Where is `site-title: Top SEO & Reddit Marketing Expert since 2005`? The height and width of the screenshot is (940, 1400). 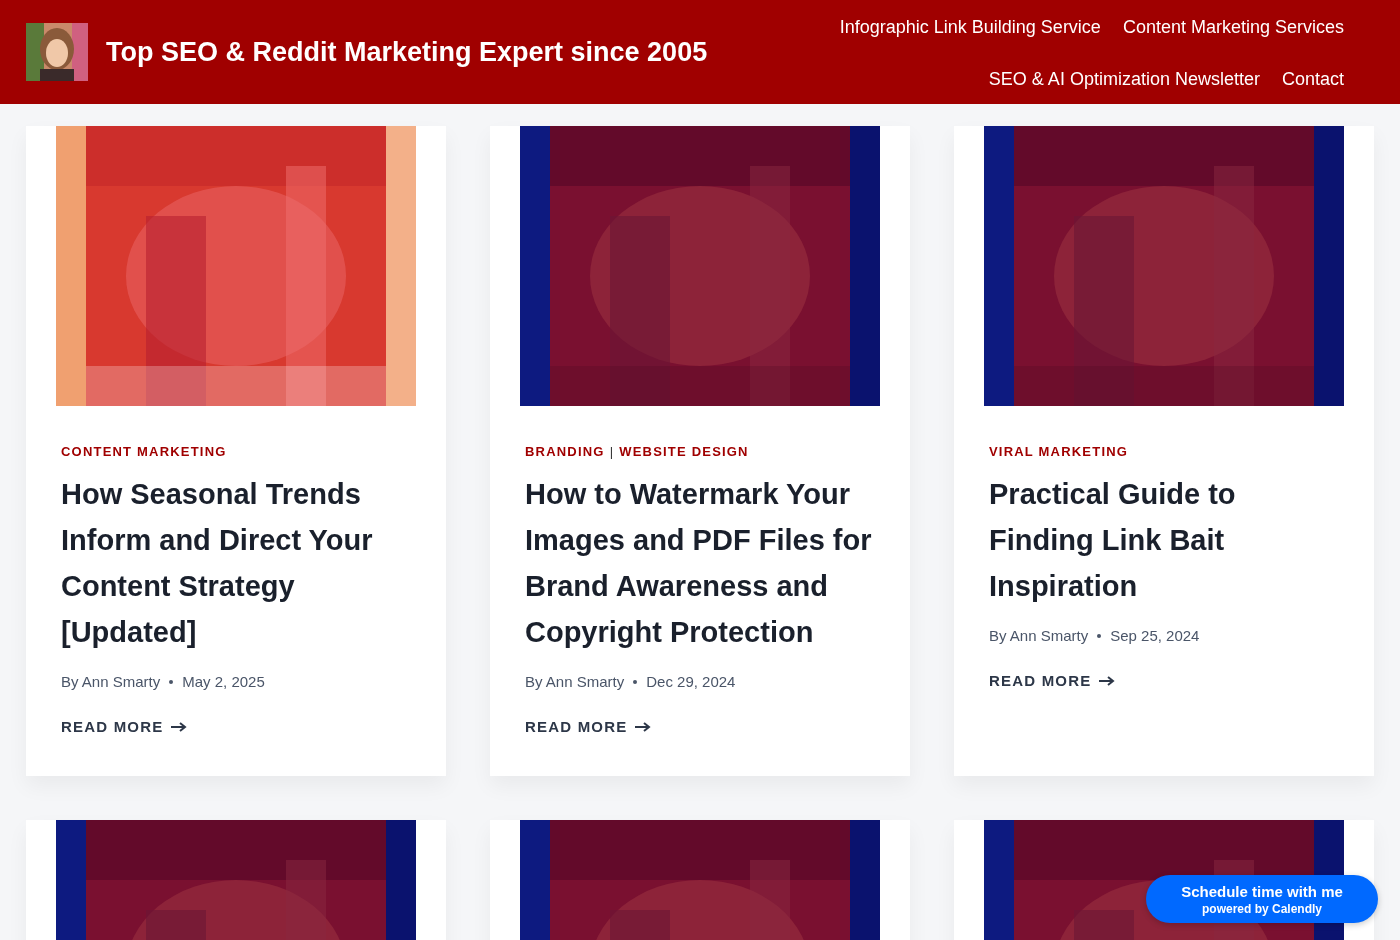 site-title: Top SEO & Reddit Marketing Expert since 2005 is located at coordinates (407, 52).